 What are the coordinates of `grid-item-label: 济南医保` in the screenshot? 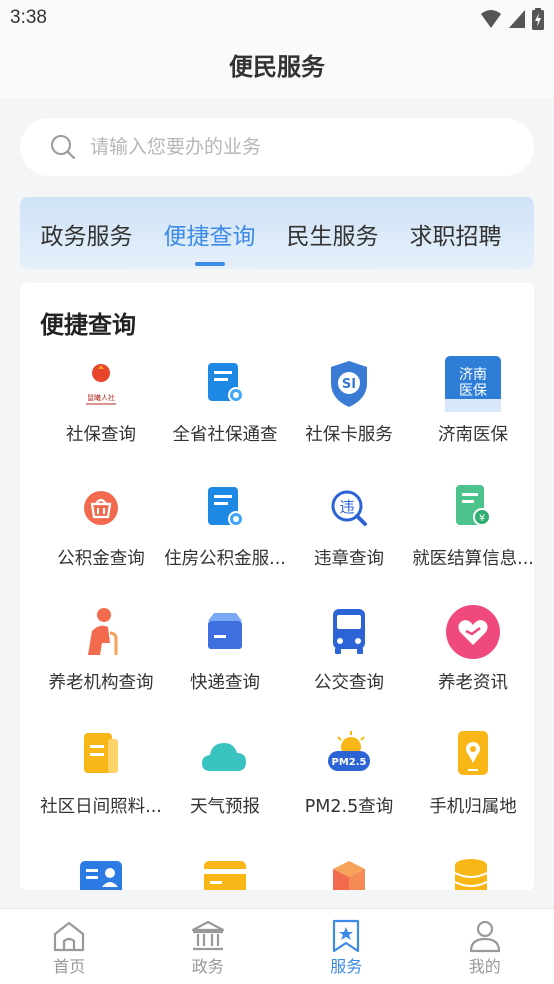 It's located at (473, 435).